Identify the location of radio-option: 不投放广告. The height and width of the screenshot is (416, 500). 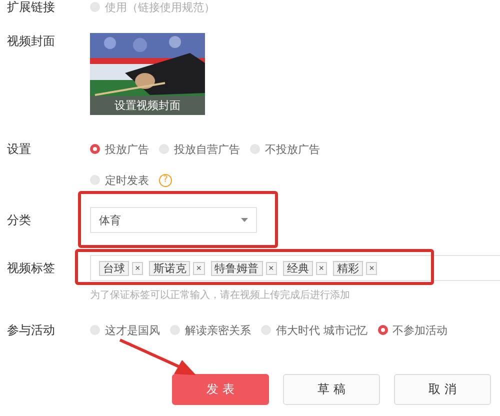
(285, 149).